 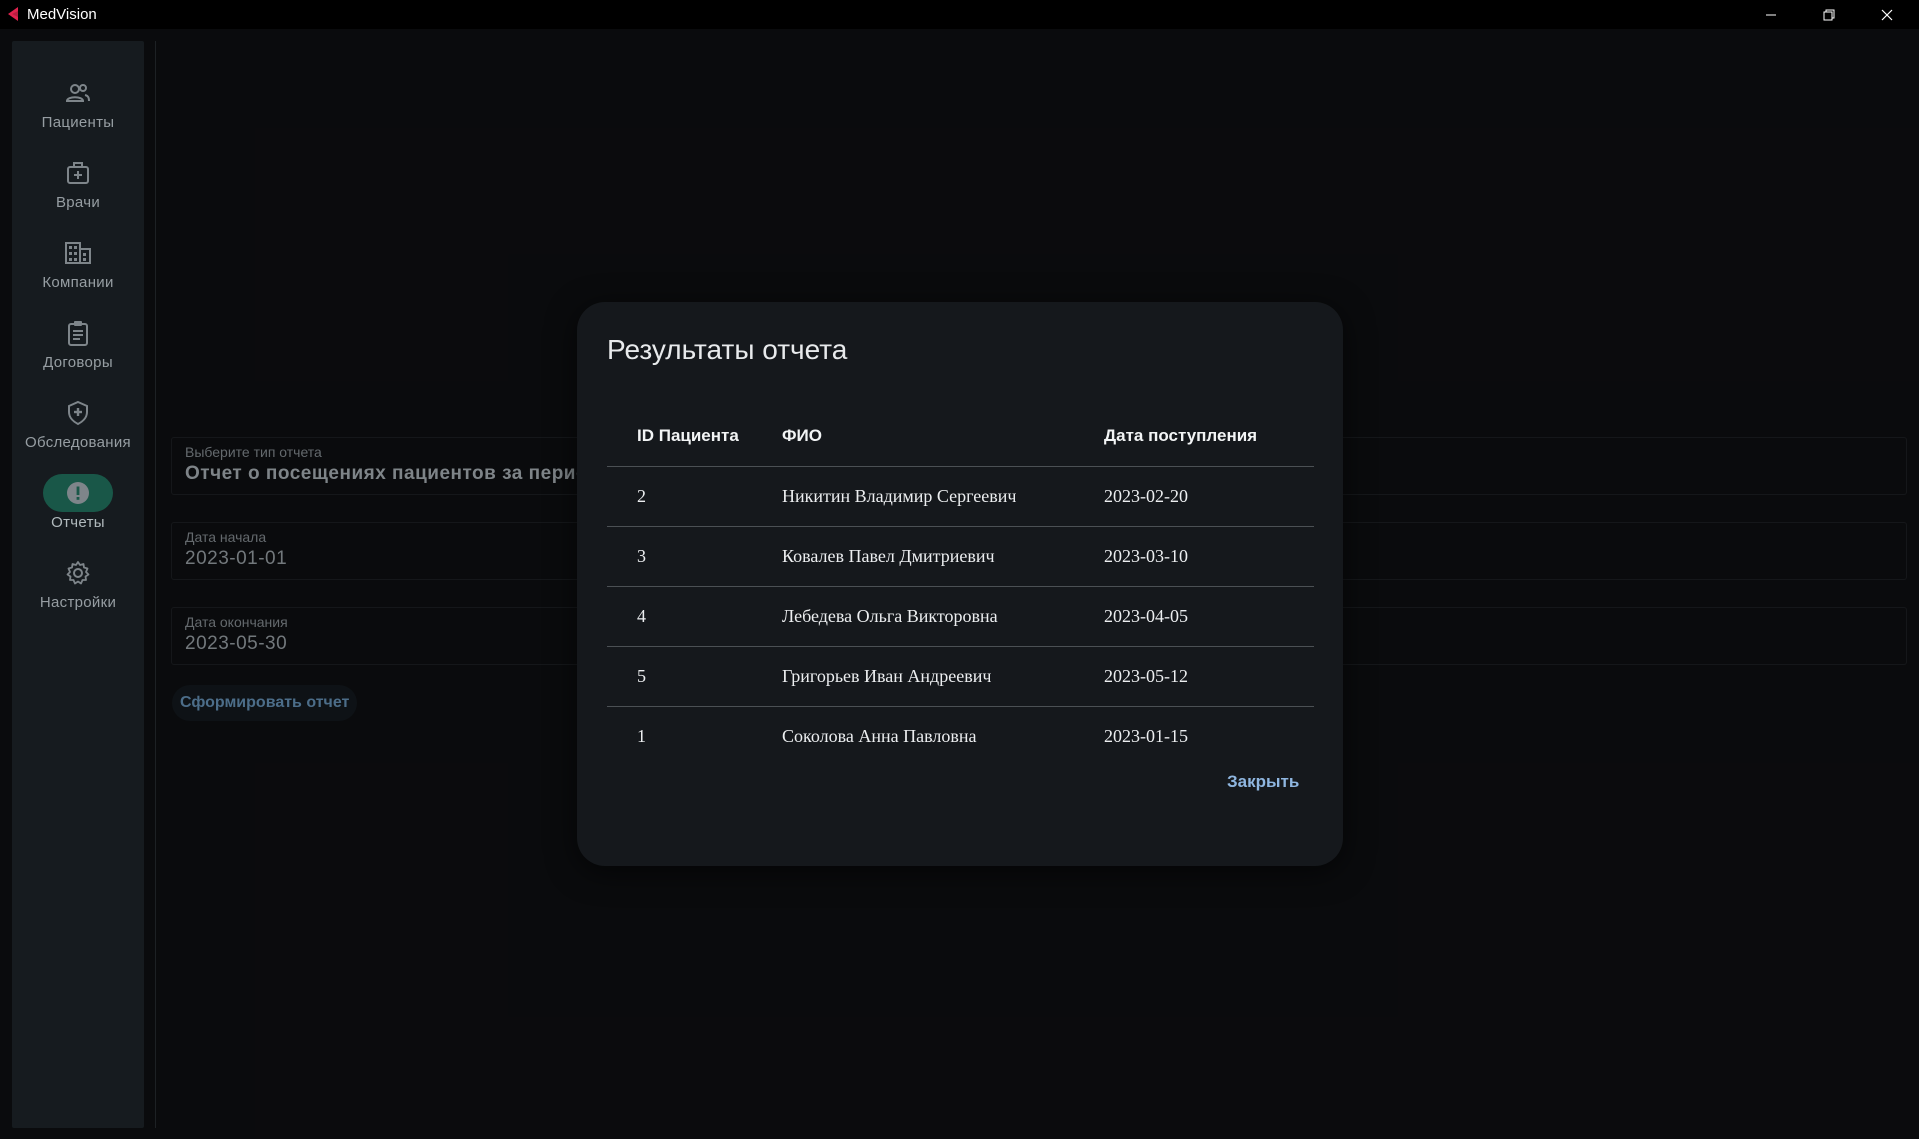 I want to click on cell-date: 2023-03-10, so click(x=1208, y=556).